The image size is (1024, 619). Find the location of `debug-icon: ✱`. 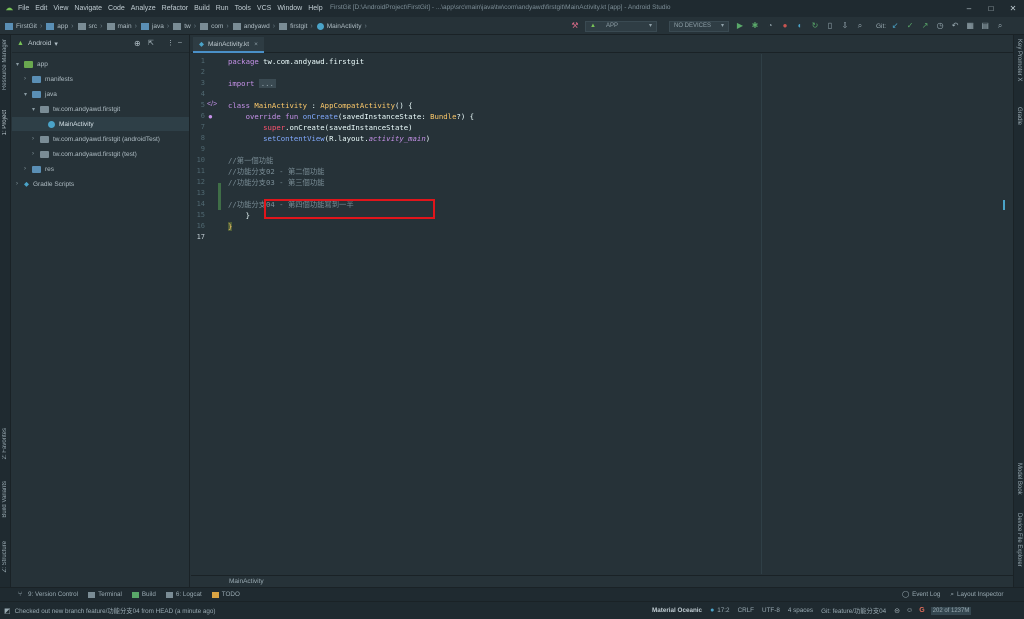

debug-icon: ✱ is located at coordinates (755, 26).